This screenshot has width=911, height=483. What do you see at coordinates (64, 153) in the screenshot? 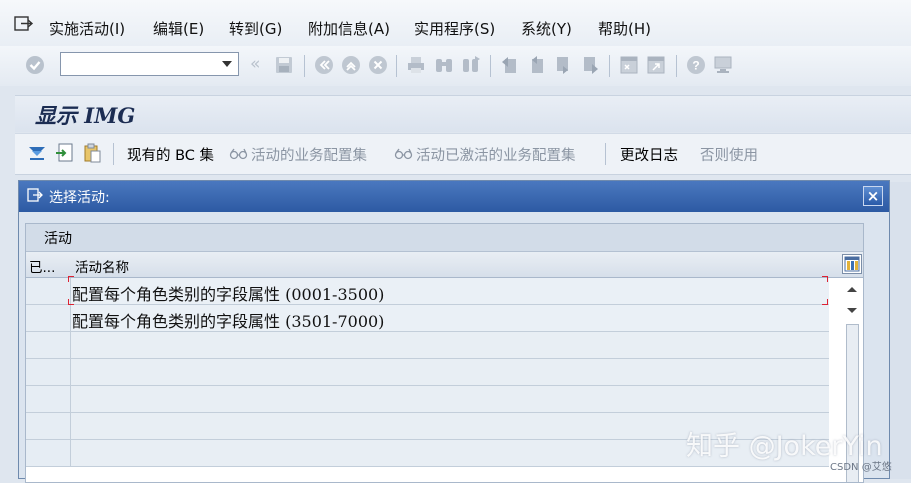
I see `import-icon` at bounding box center [64, 153].